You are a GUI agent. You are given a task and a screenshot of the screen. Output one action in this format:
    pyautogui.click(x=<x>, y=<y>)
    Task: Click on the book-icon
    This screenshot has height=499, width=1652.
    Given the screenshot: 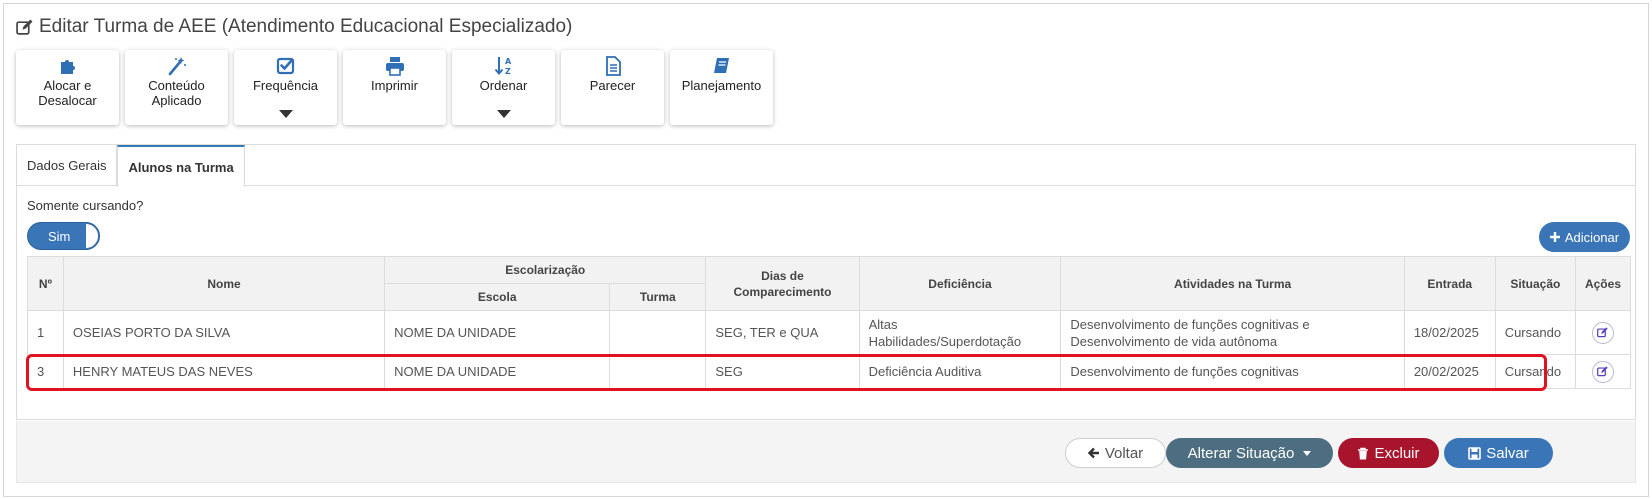 What is the action you would take?
    pyautogui.click(x=721, y=65)
    